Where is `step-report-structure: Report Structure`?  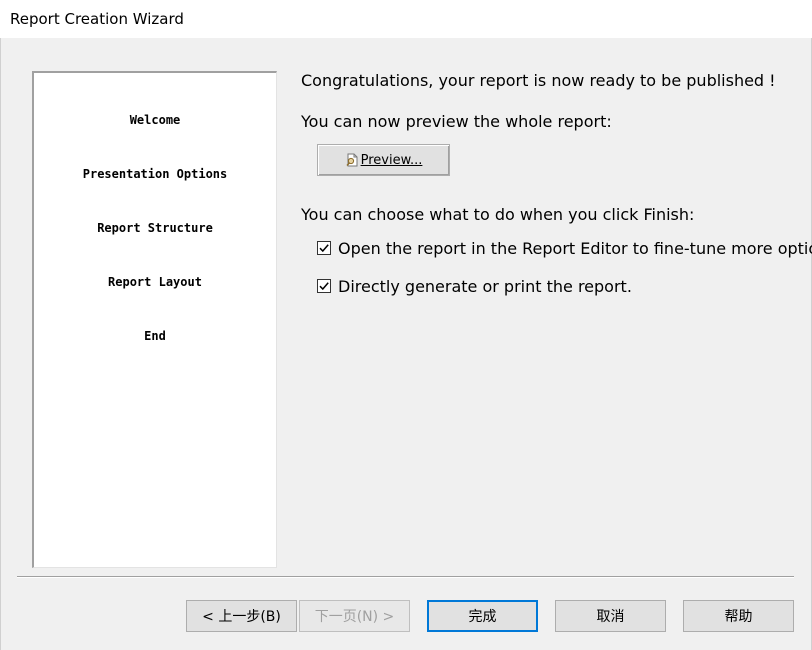
step-report-structure: Report Structure is located at coordinates (155, 228).